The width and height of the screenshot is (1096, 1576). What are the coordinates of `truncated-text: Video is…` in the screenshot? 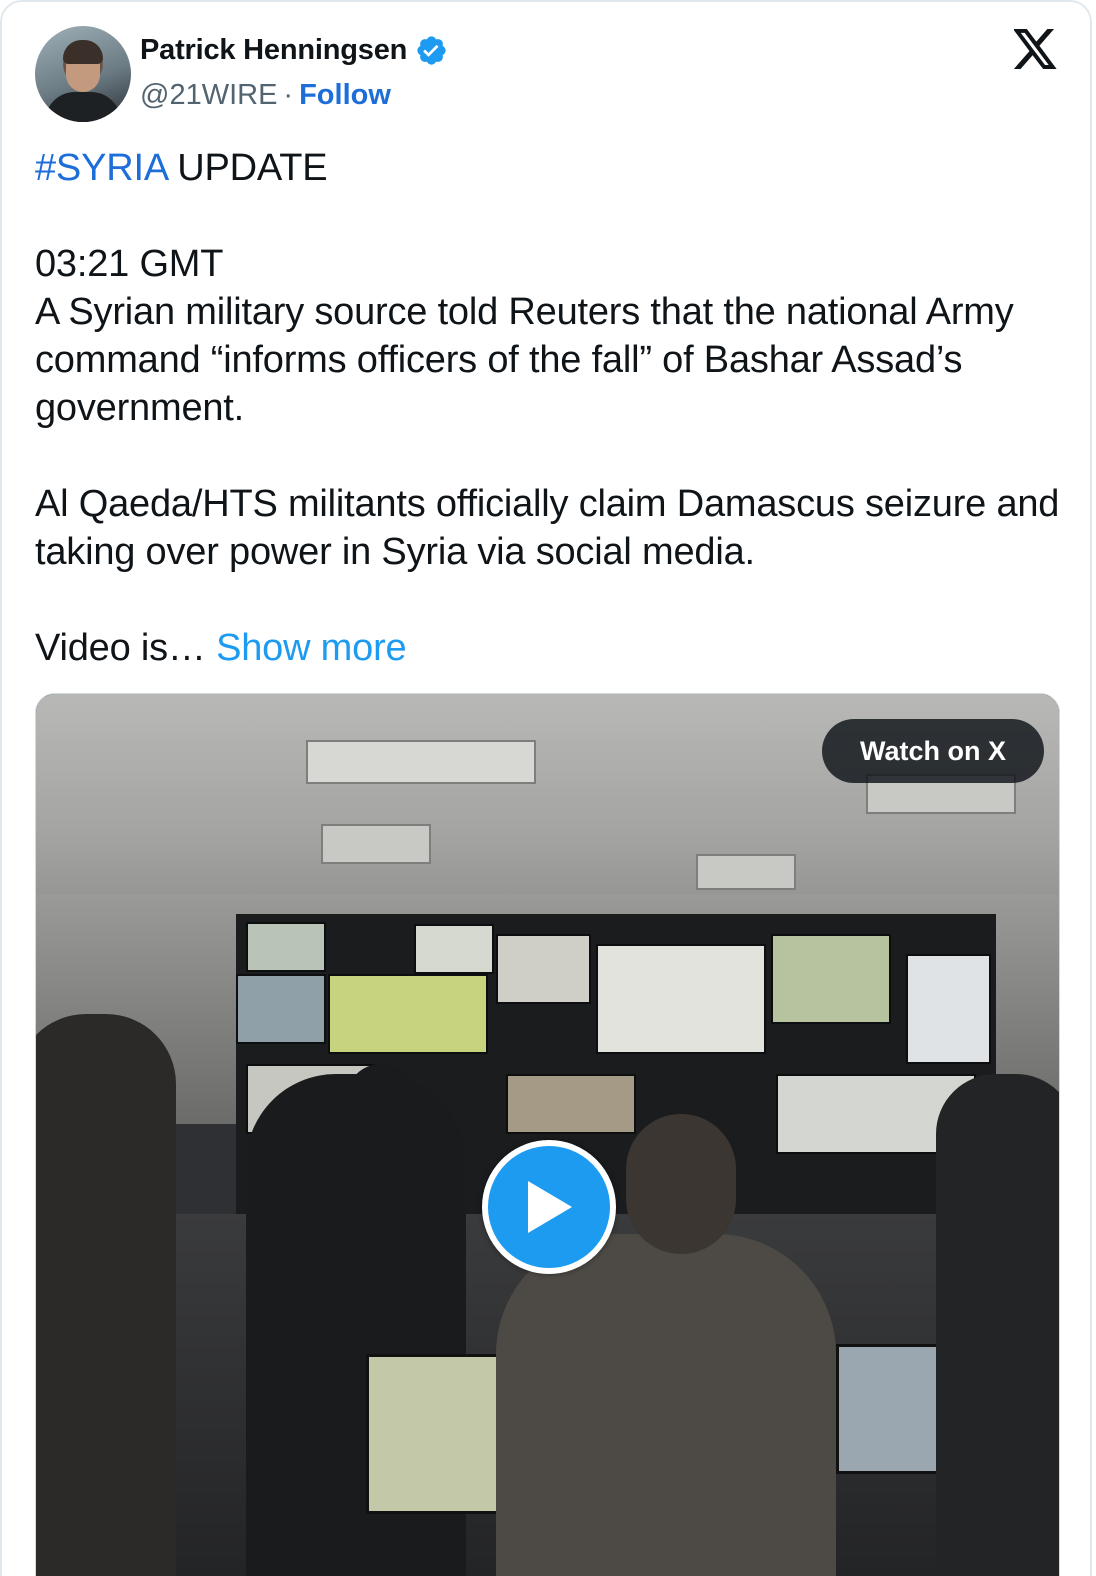 It's located at (126, 648).